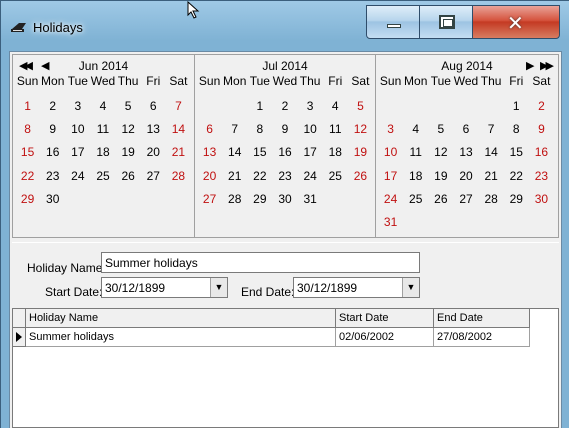 This screenshot has width=569, height=428. Describe the element at coordinates (181, 318) in the screenshot. I see `column-header-holiday-name: Holiday Name` at that location.